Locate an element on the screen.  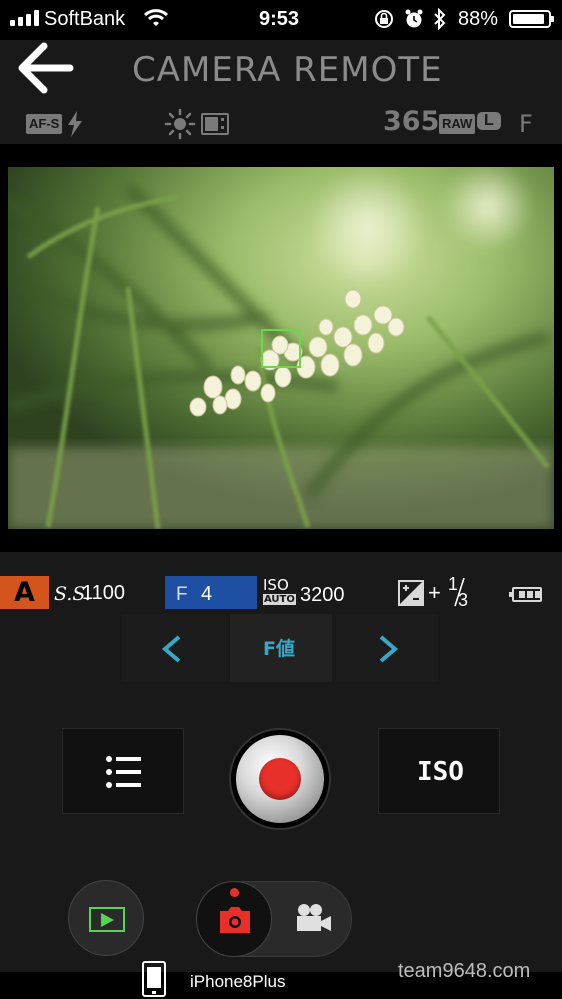
playback-button is located at coordinates (106, 918).